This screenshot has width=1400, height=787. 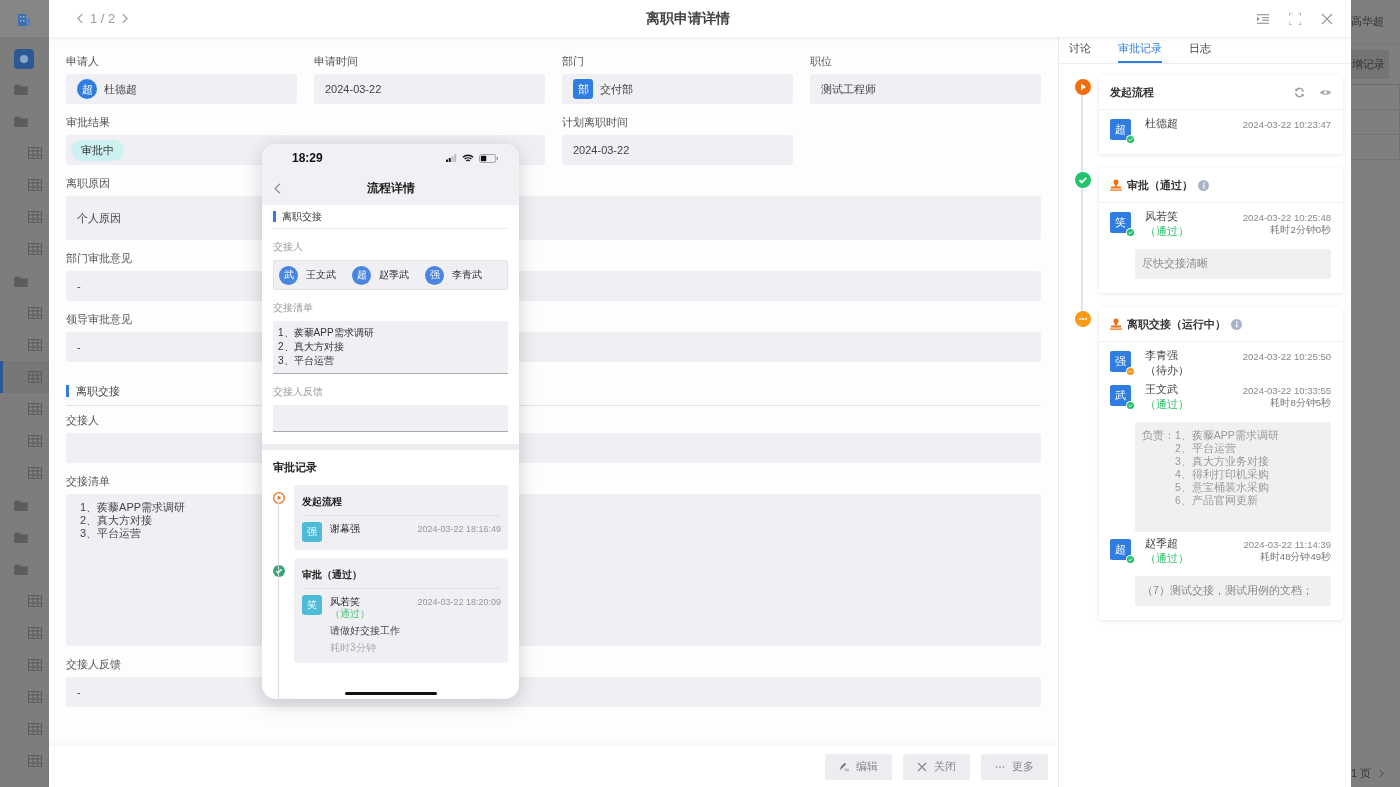 What do you see at coordinates (82, 61) in the screenshot?
I see `field-label: 申请人` at bounding box center [82, 61].